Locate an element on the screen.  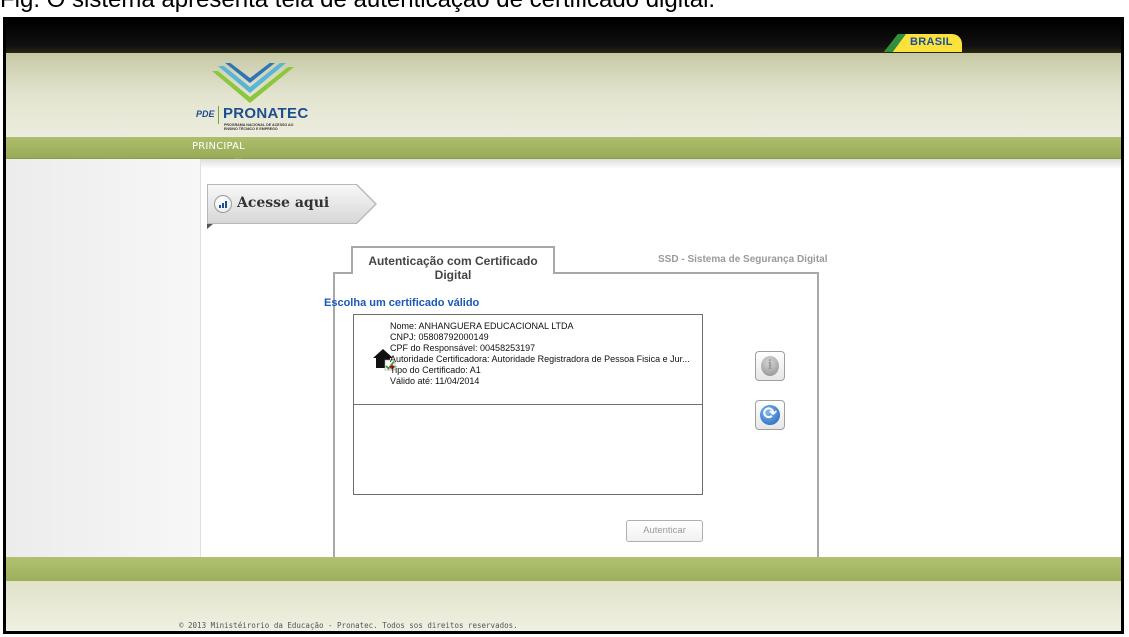
bar-chart-icon is located at coordinates (223, 204).